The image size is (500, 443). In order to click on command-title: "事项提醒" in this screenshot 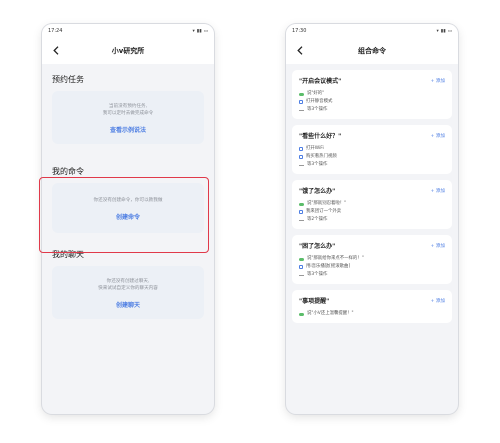, I will do `click(314, 301)`.